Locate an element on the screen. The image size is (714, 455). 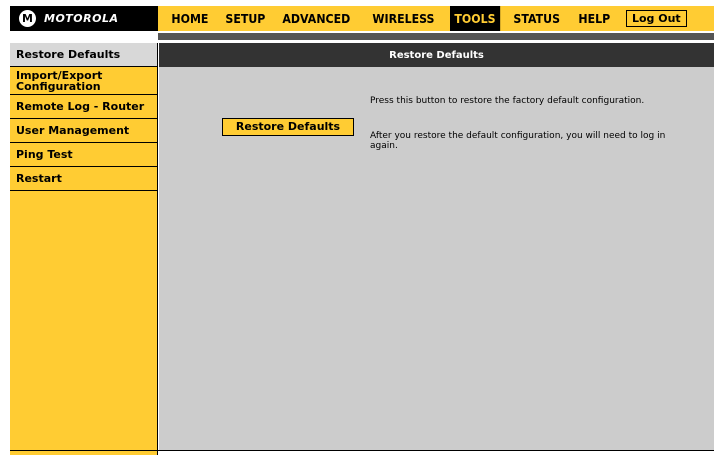
nav-advanced: ADVANCED is located at coordinates (316, 18).